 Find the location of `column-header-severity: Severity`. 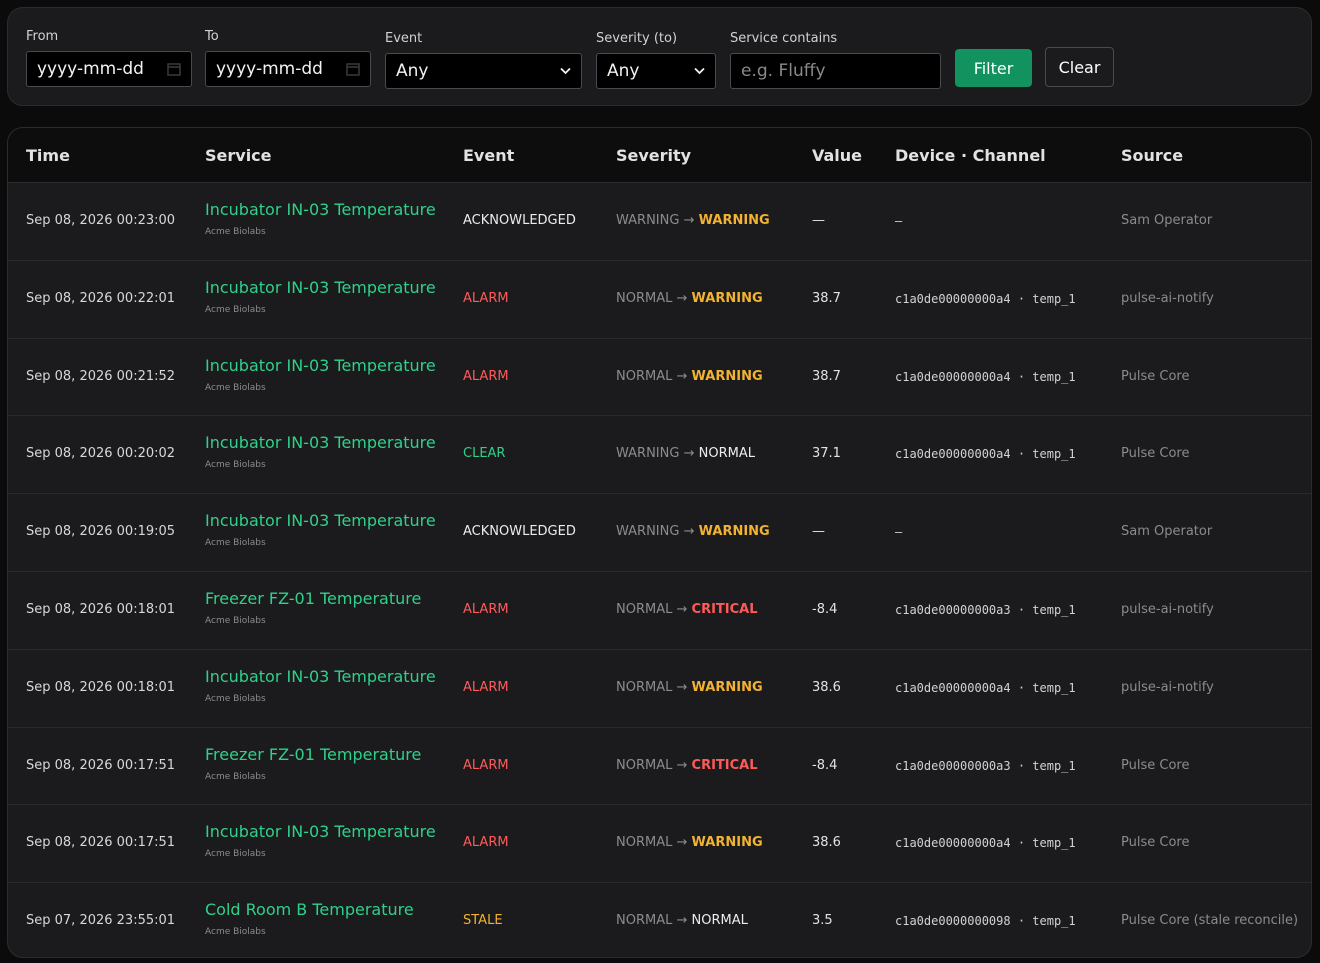

column-header-severity: Severity is located at coordinates (654, 155).